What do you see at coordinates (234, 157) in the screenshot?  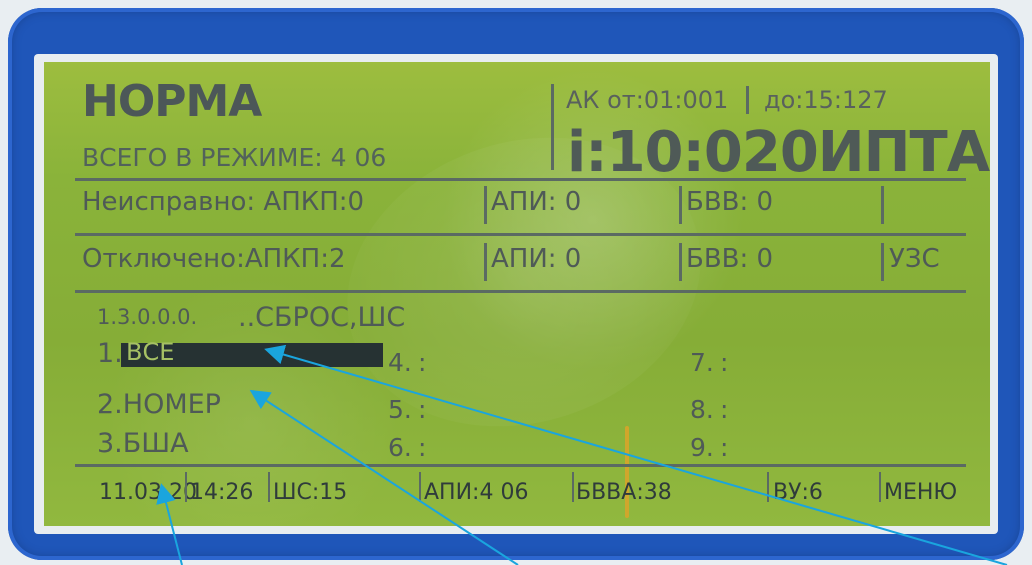 I see `mode-summary: ВСЕГО В РЕЖИМЕ: 4 06` at bounding box center [234, 157].